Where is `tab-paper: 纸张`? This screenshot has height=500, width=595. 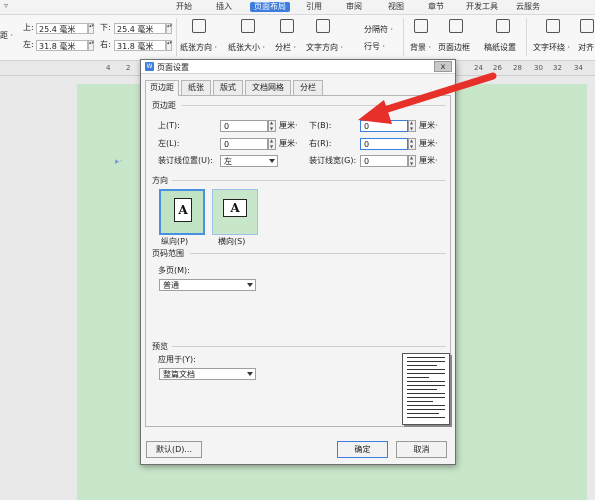
tab-paper: 纸张 is located at coordinates (196, 87).